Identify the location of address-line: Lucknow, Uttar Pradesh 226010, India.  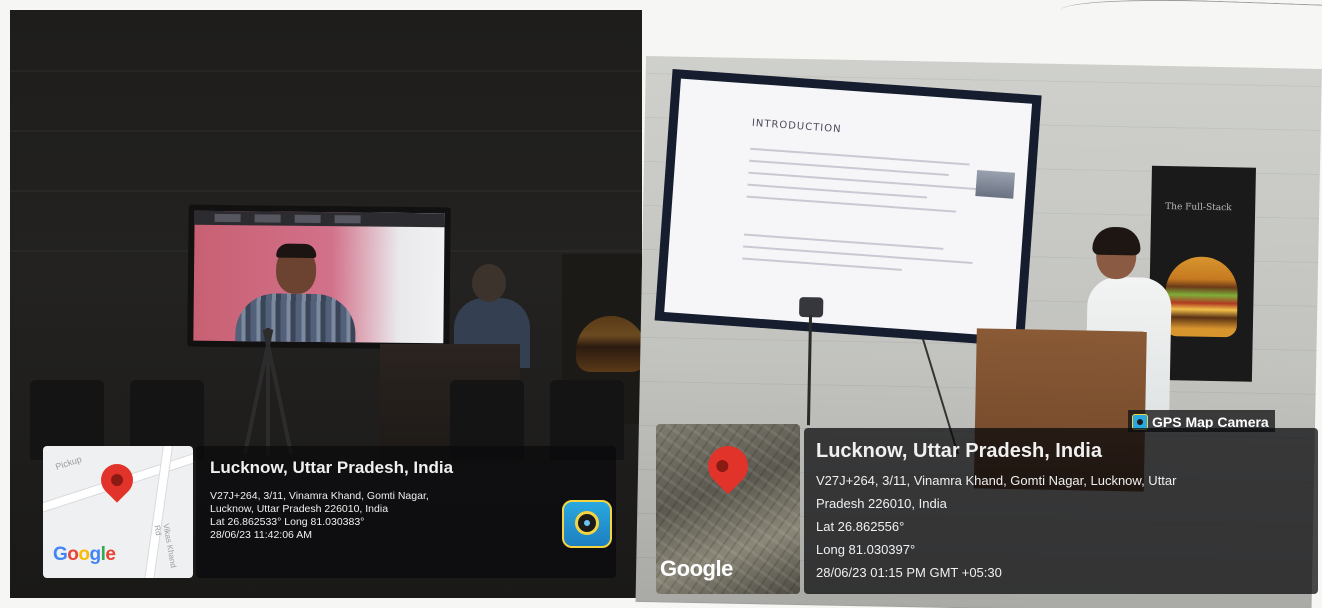
(299, 509).